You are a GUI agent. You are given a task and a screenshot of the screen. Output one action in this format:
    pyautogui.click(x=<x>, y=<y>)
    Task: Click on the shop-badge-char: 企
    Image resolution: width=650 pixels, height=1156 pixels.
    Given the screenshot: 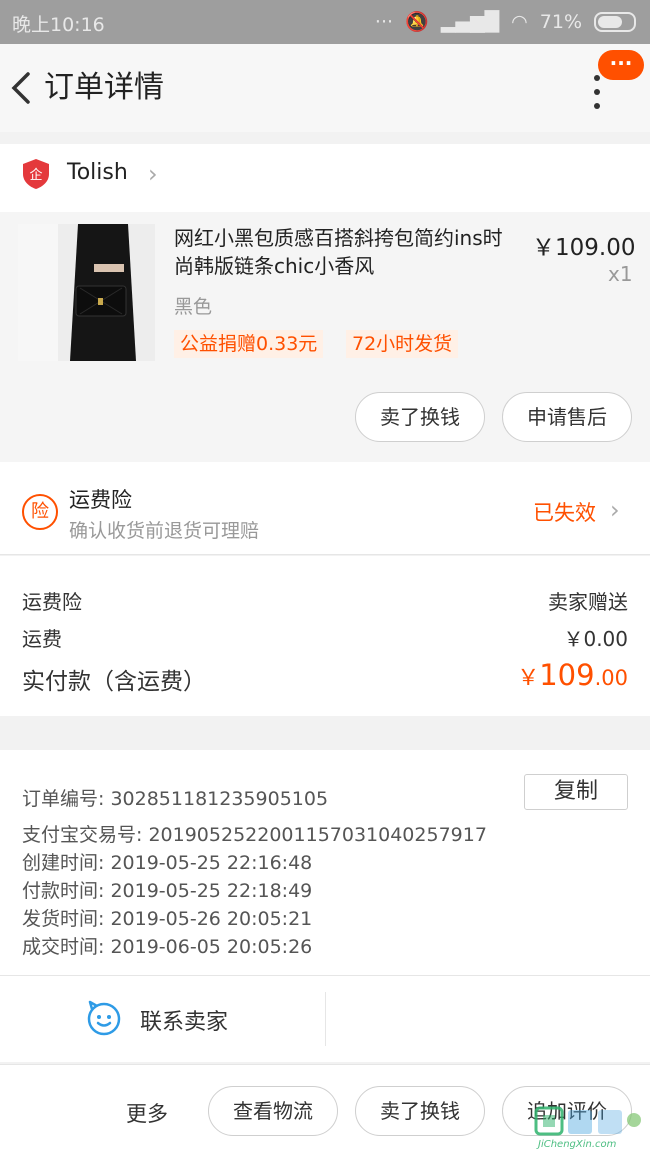 What is the action you would take?
    pyautogui.click(x=35, y=175)
    